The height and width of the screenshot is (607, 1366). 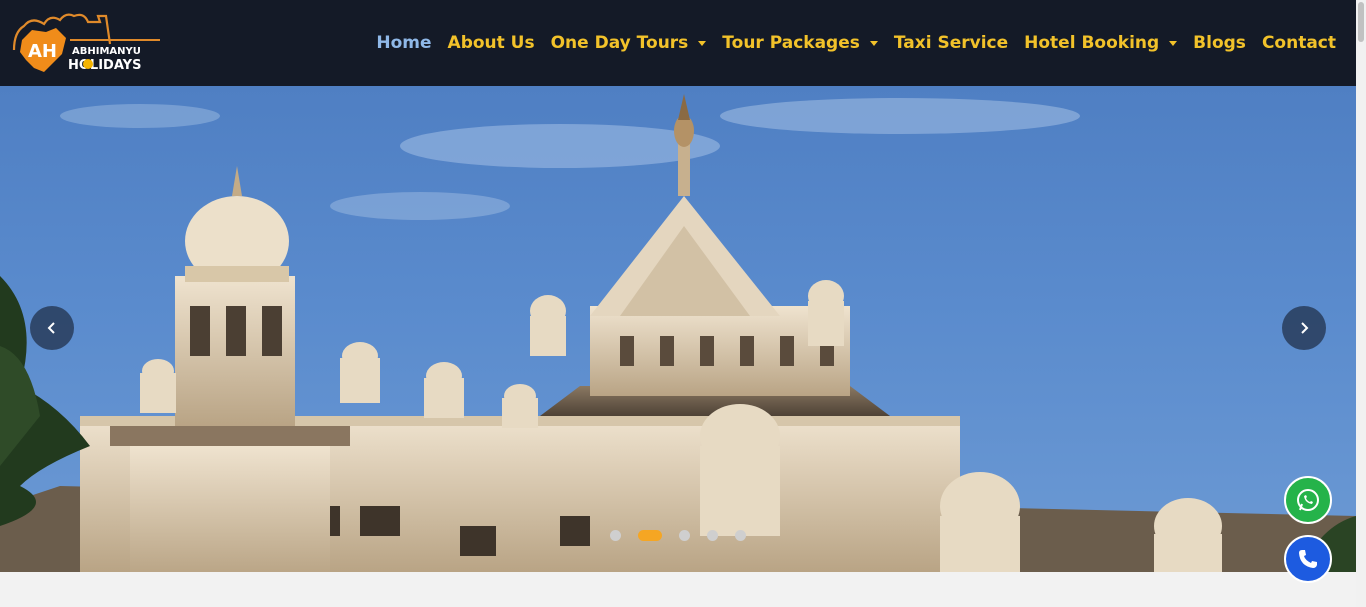 I want to click on nav-item-about-us: About Us, so click(x=491, y=43).